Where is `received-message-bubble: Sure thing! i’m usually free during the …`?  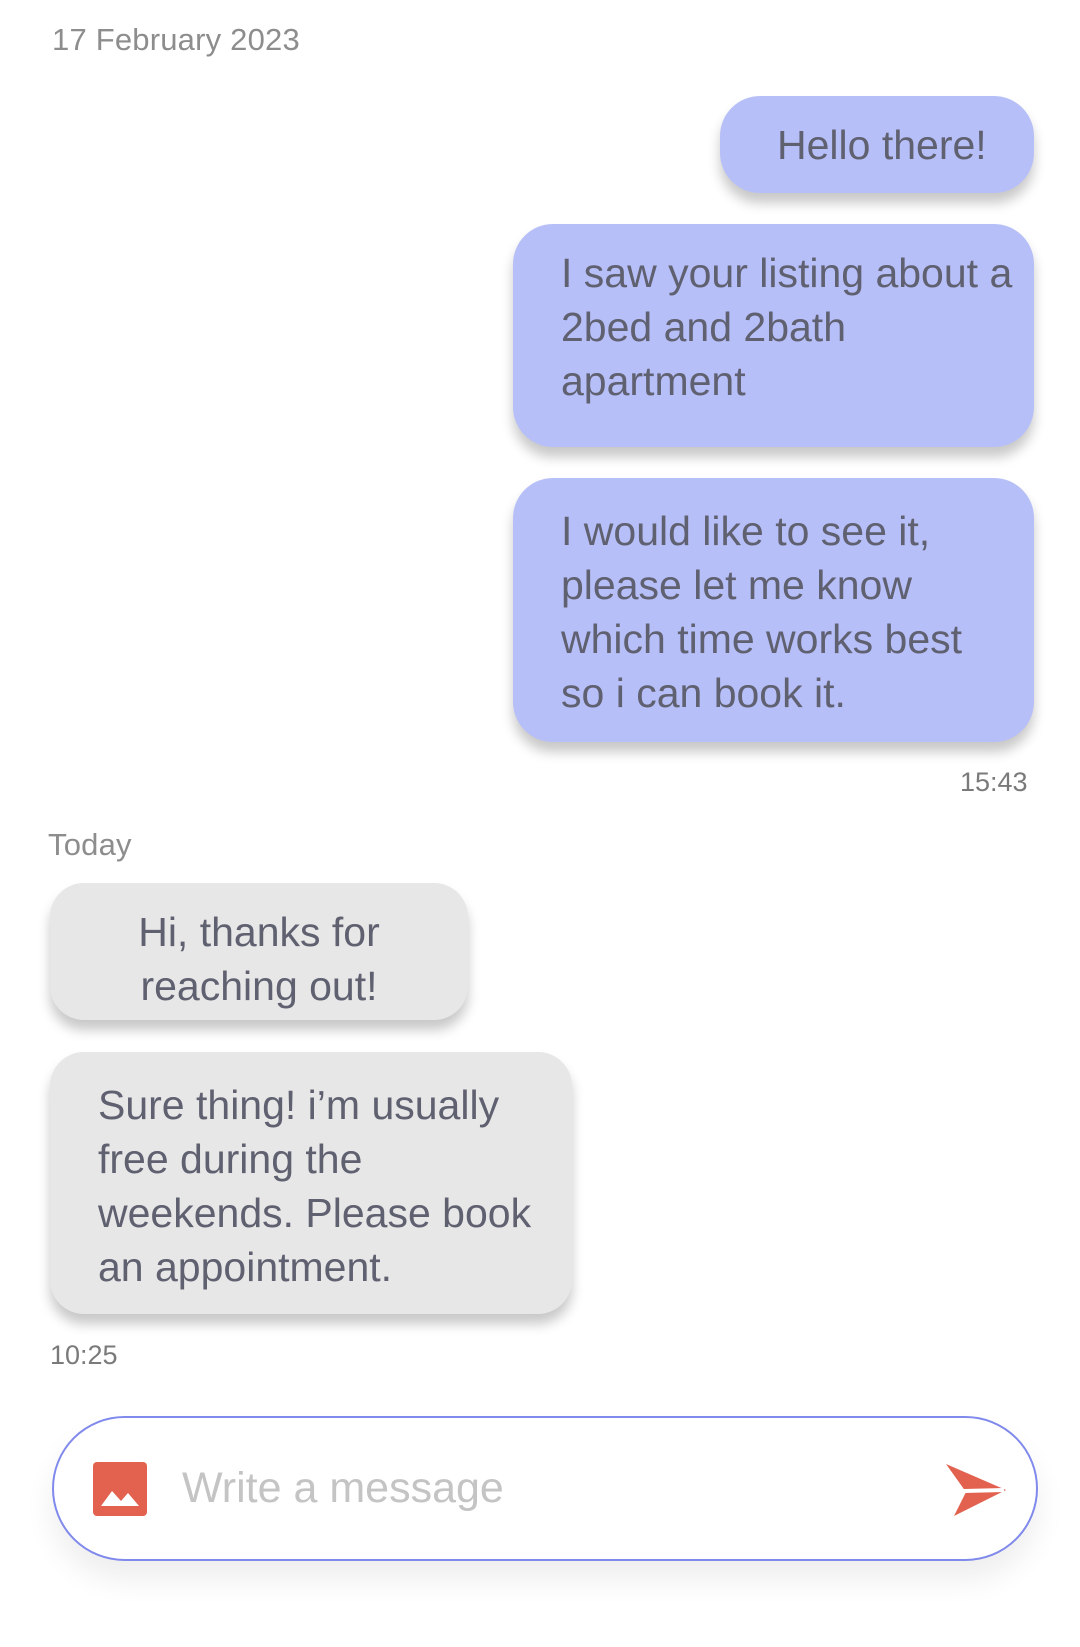
received-message-bubble: Sure thing! i’m usually free during the … is located at coordinates (311, 1183).